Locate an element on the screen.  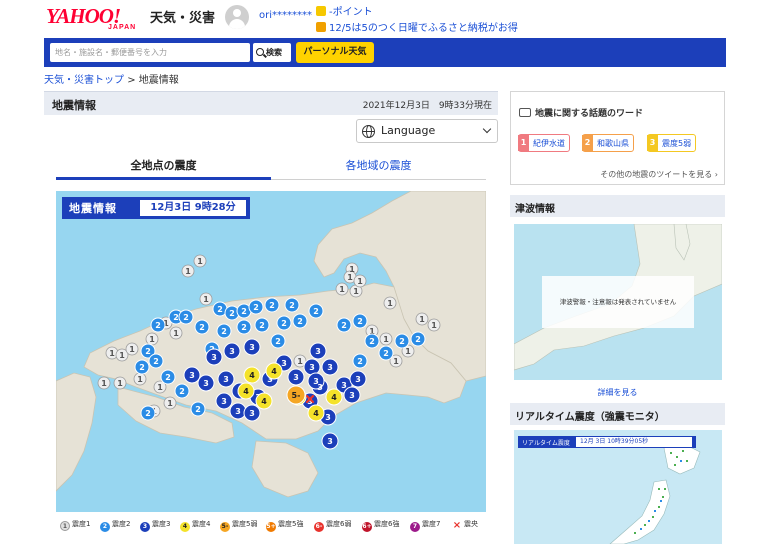
map-time-badge: 地震情報 12月3日 9時28分 is located at coordinates (156, 208).